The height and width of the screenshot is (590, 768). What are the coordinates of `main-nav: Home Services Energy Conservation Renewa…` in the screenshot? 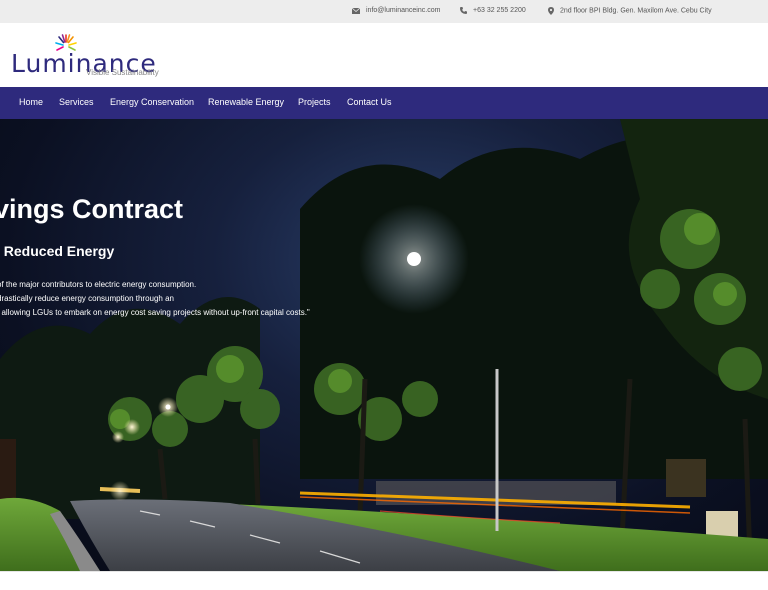 It's located at (384, 103).